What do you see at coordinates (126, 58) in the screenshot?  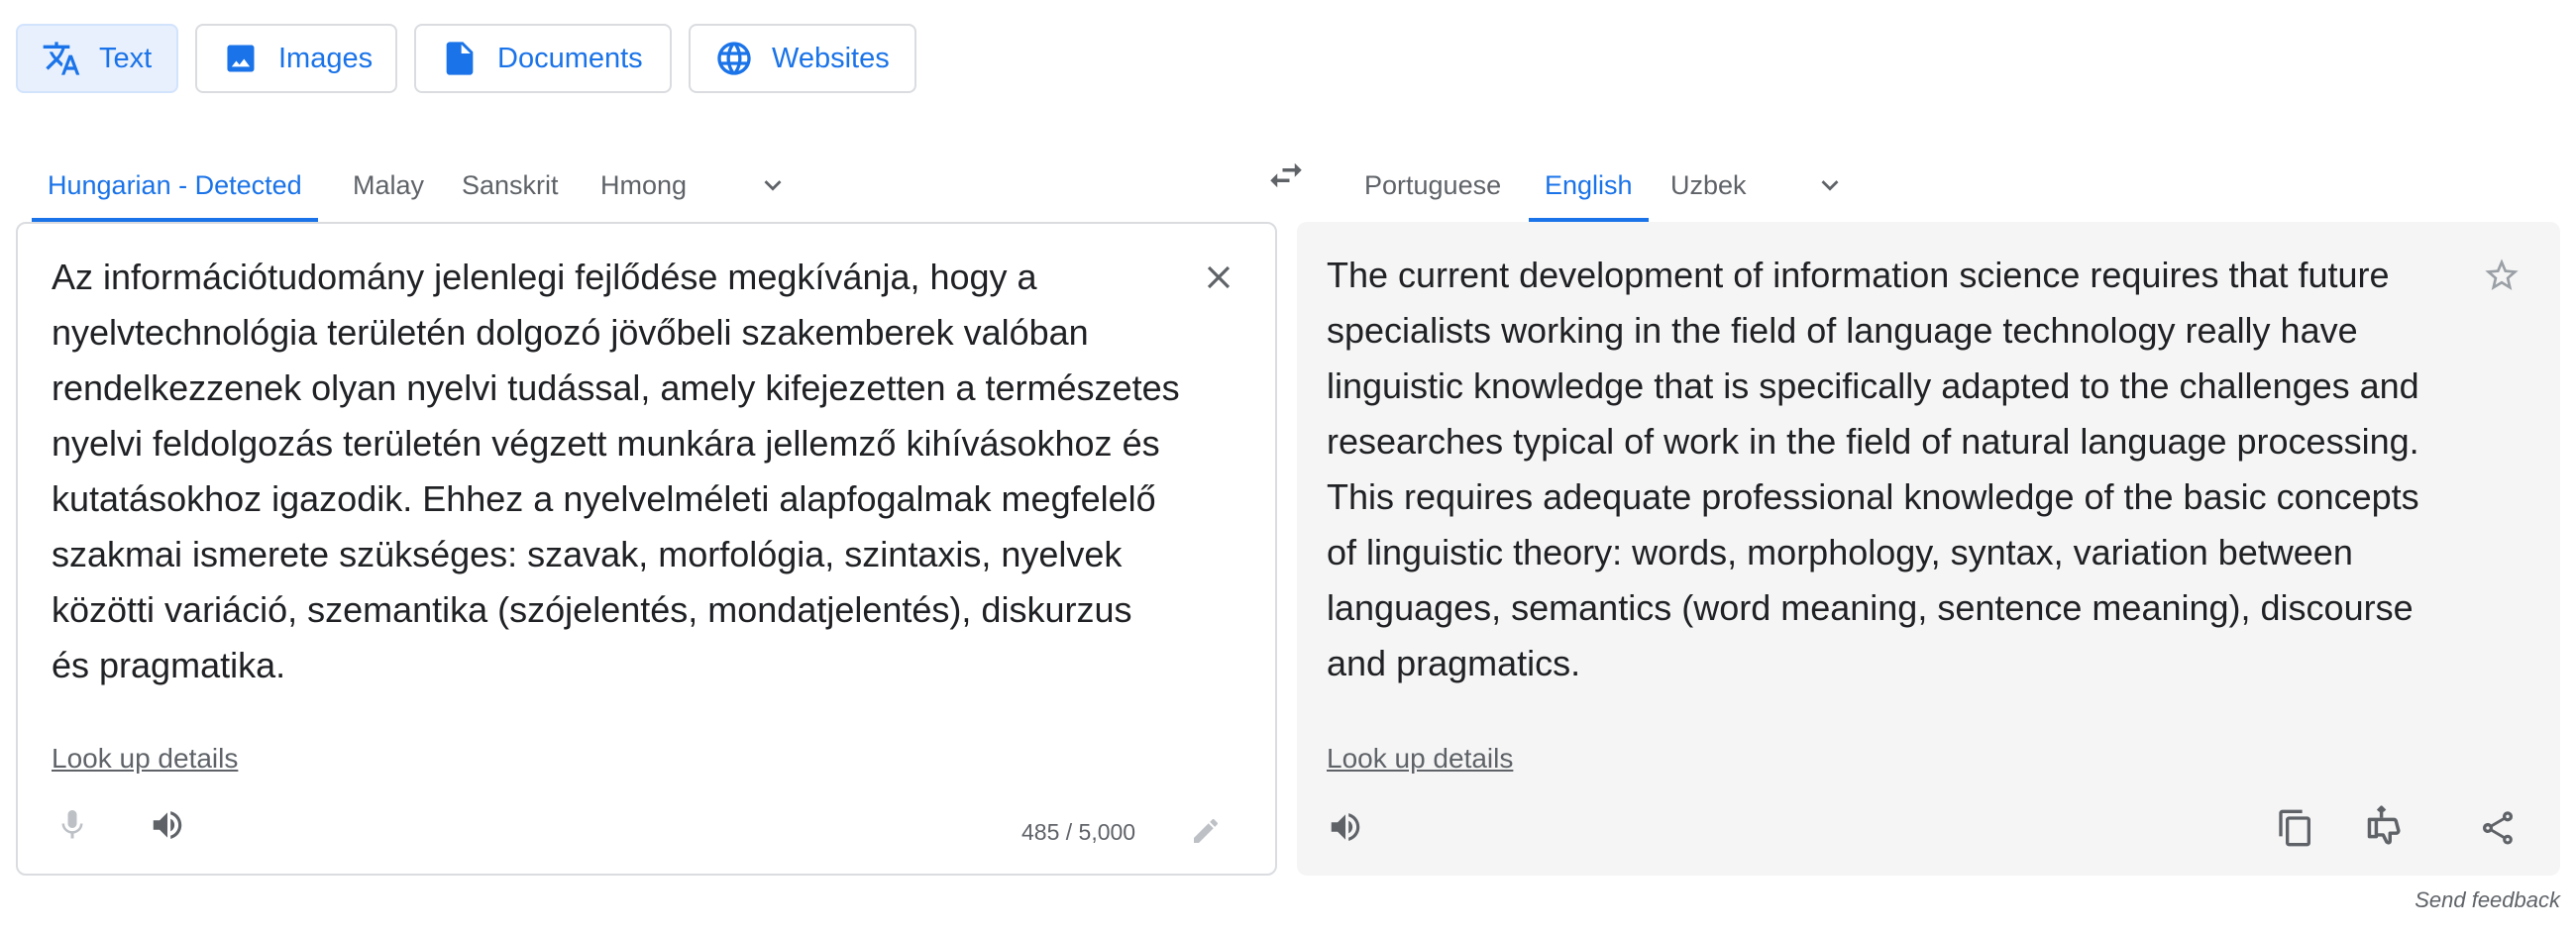 I see `text-mode-label: Text` at bounding box center [126, 58].